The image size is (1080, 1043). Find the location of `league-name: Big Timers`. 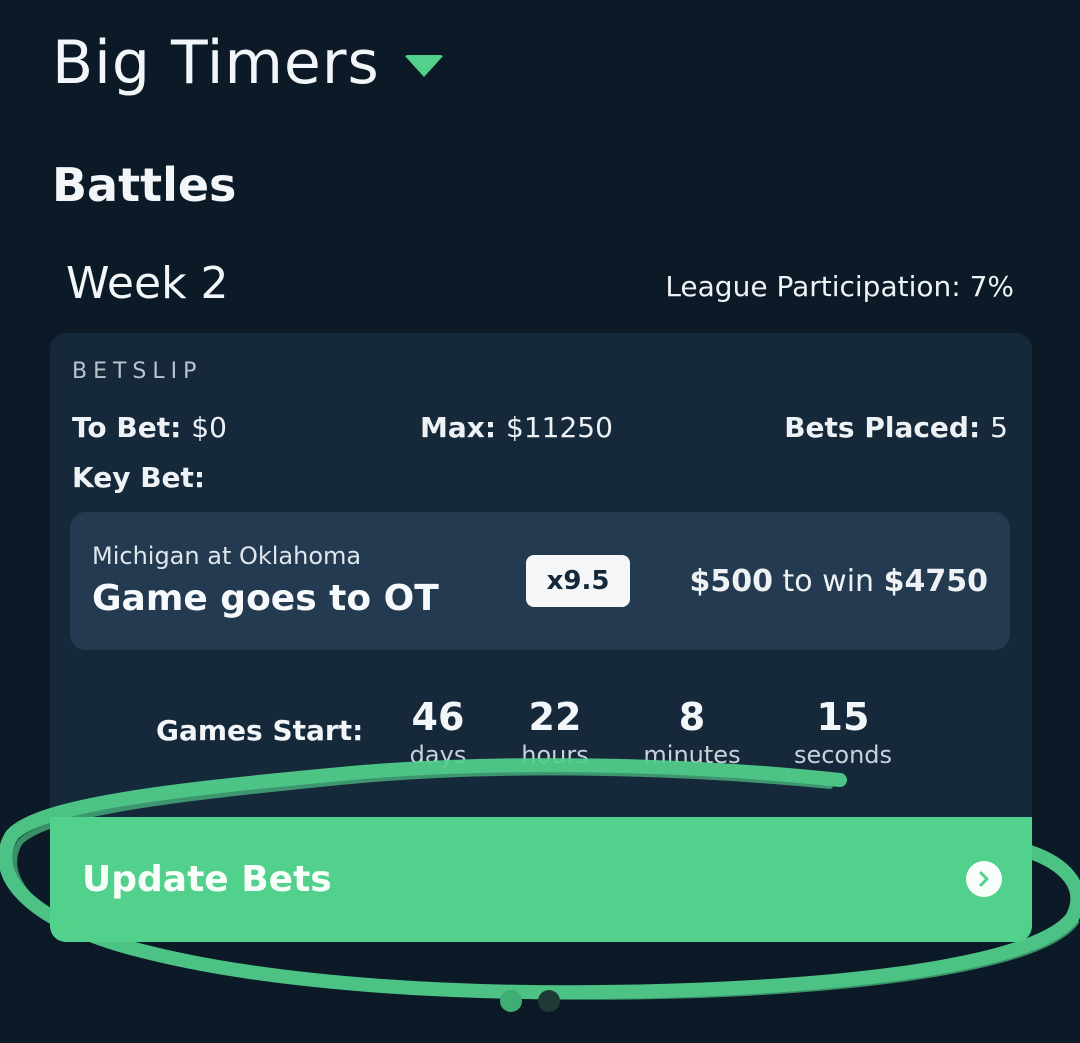

league-name: Big Timers is located at coordinates (216, 63).